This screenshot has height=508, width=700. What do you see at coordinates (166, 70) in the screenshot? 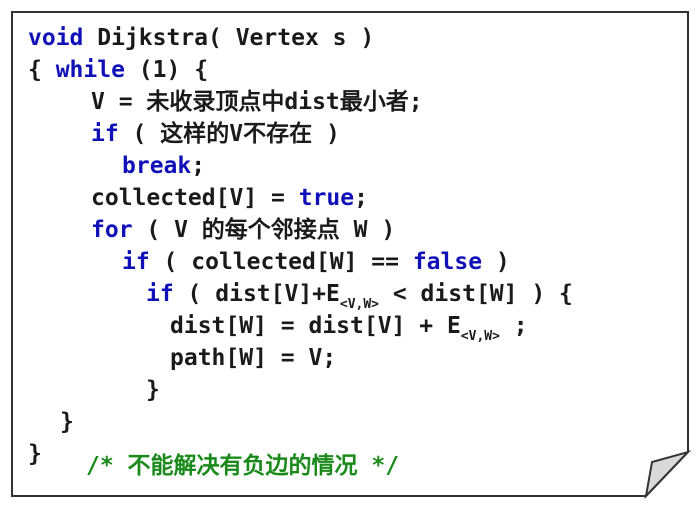
I see `while-condition: (1) {` at bounding box center [166, 70].